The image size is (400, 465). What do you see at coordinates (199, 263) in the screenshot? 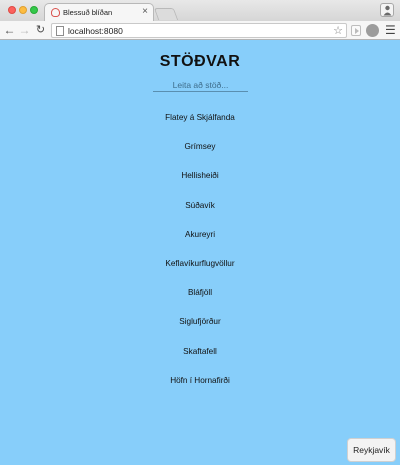
I see `station-link: Keflavíkurflugvöllur` at bounding box center [199, 263].